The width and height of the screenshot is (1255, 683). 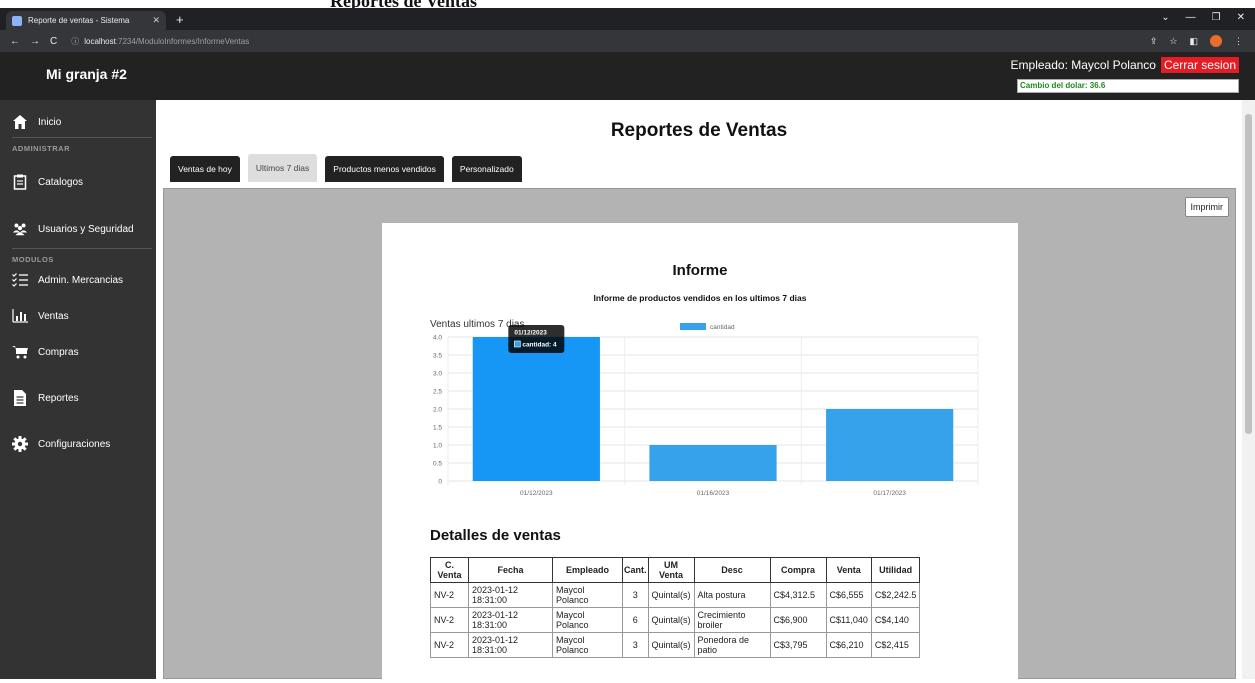 What do you see at coordinates (1216, 41) in the screenshot?
I see `profile-avatar` at bounding box center [1216, 41].